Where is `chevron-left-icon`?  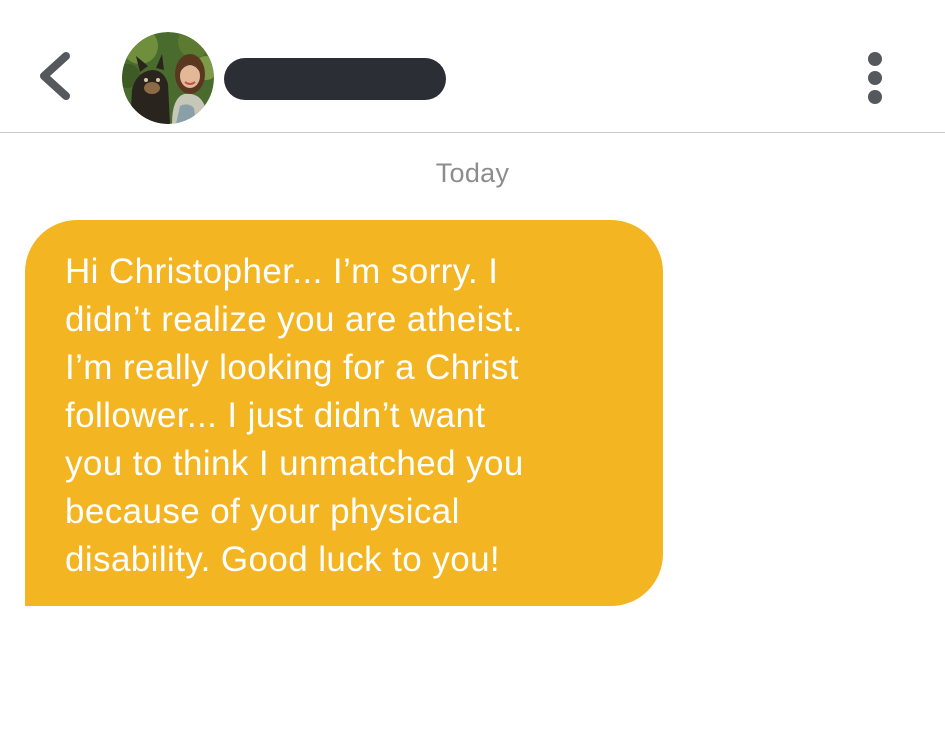 chevron-left-icon is located at coordinates (55, 76).